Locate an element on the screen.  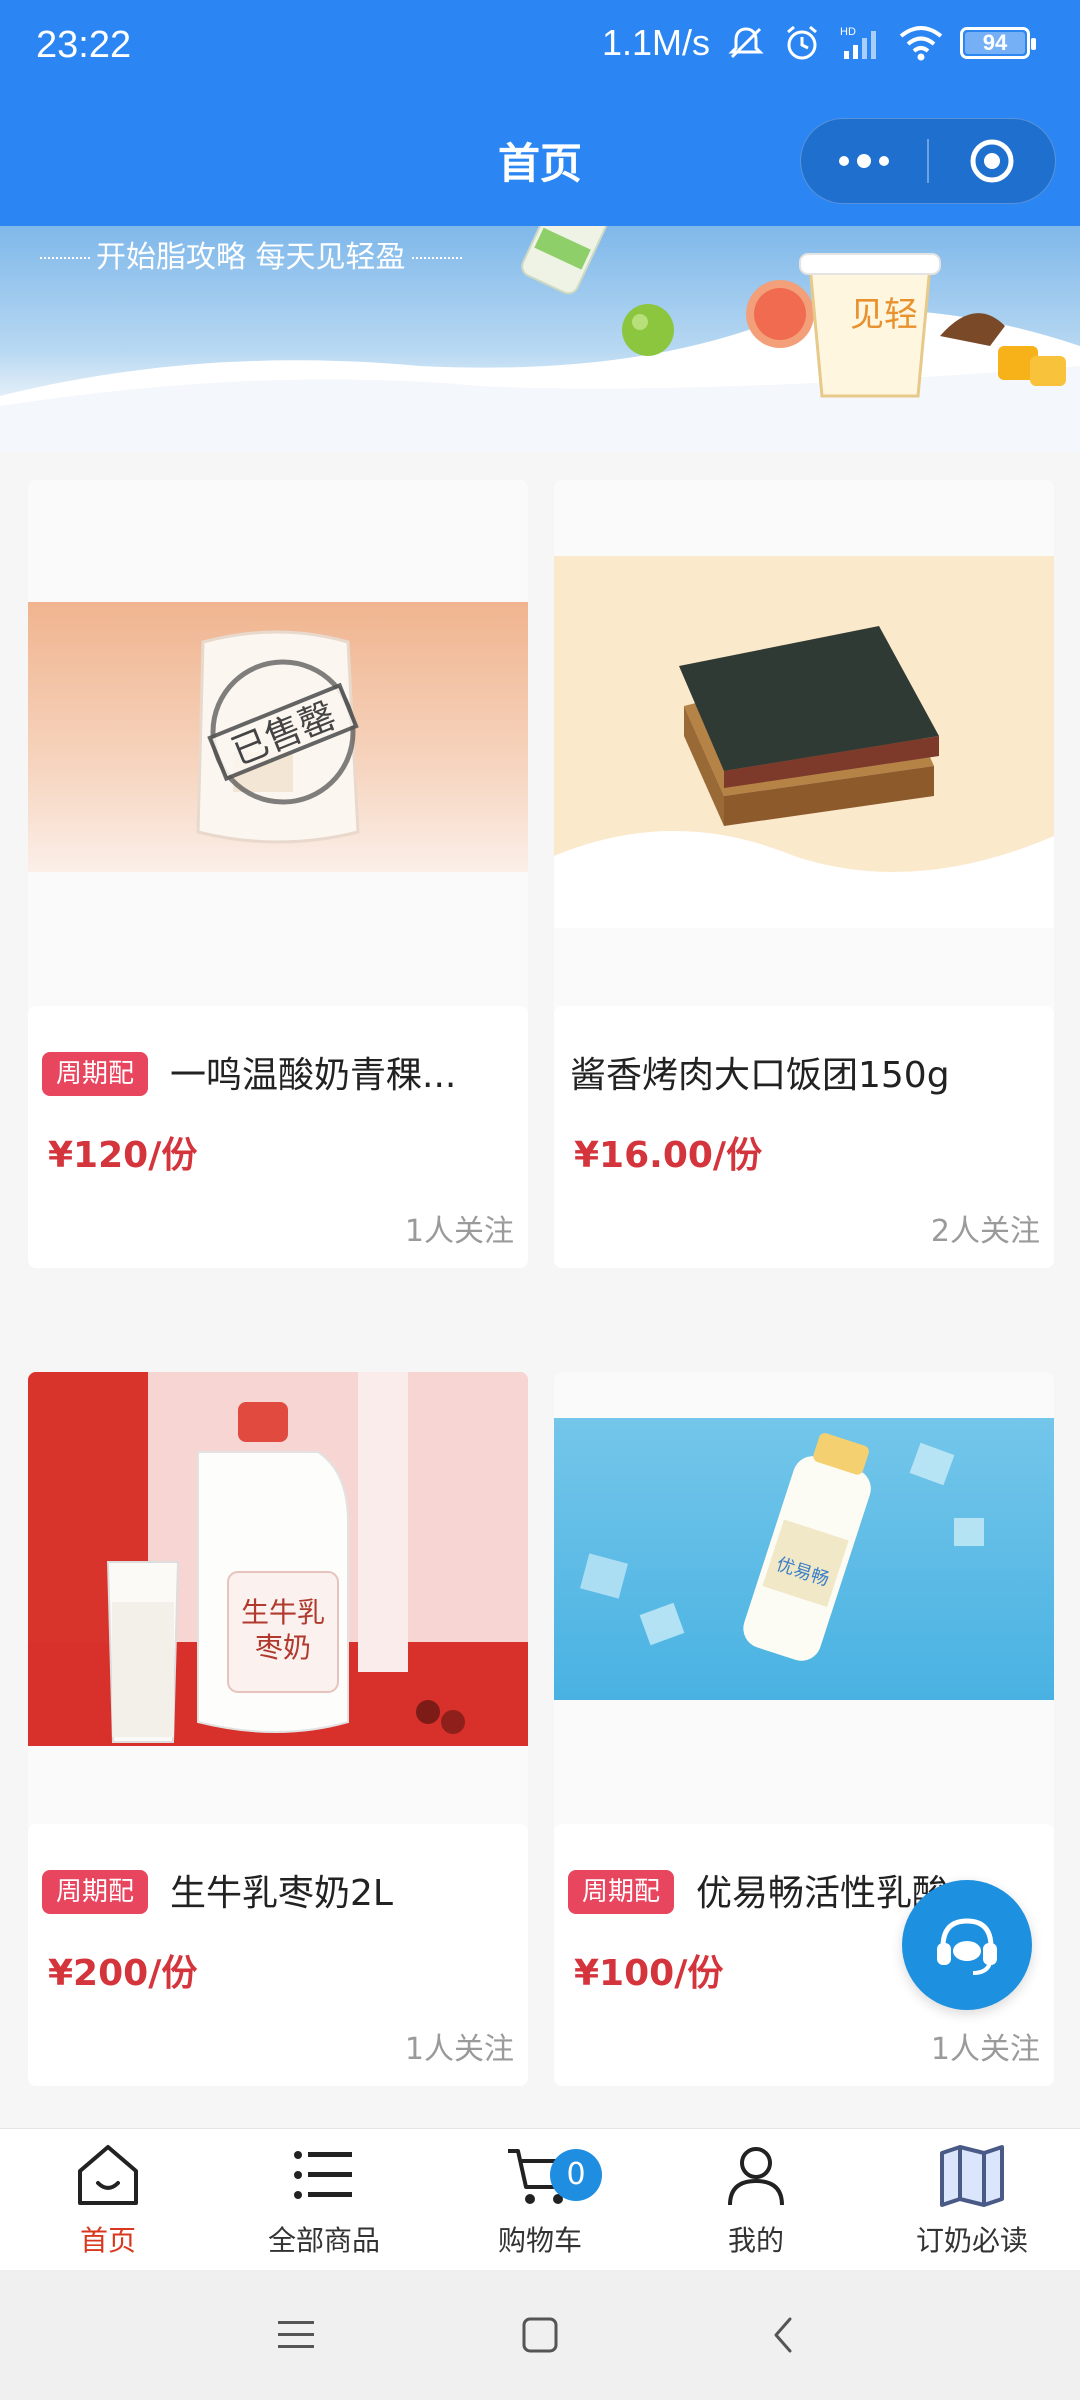
product-image: 优易畅 is located at coordinates (804, 1559).